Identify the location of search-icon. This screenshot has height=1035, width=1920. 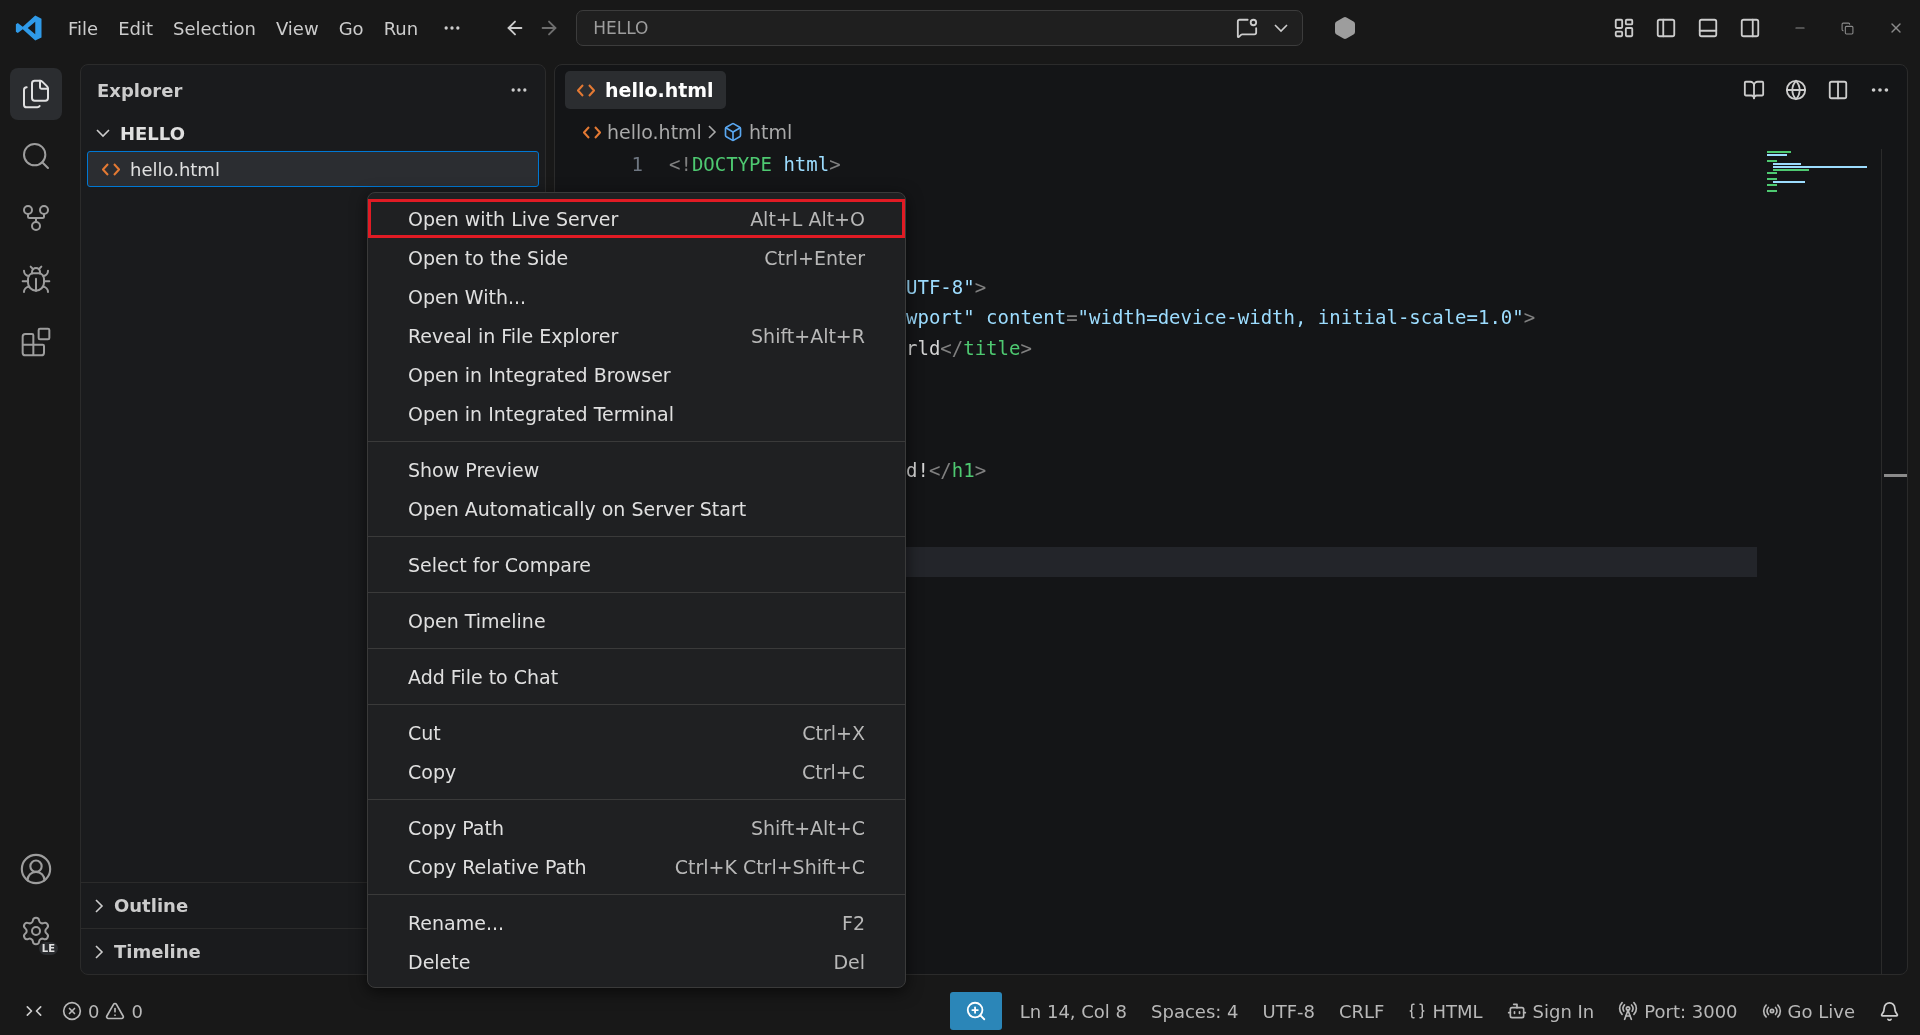
(36, 156).